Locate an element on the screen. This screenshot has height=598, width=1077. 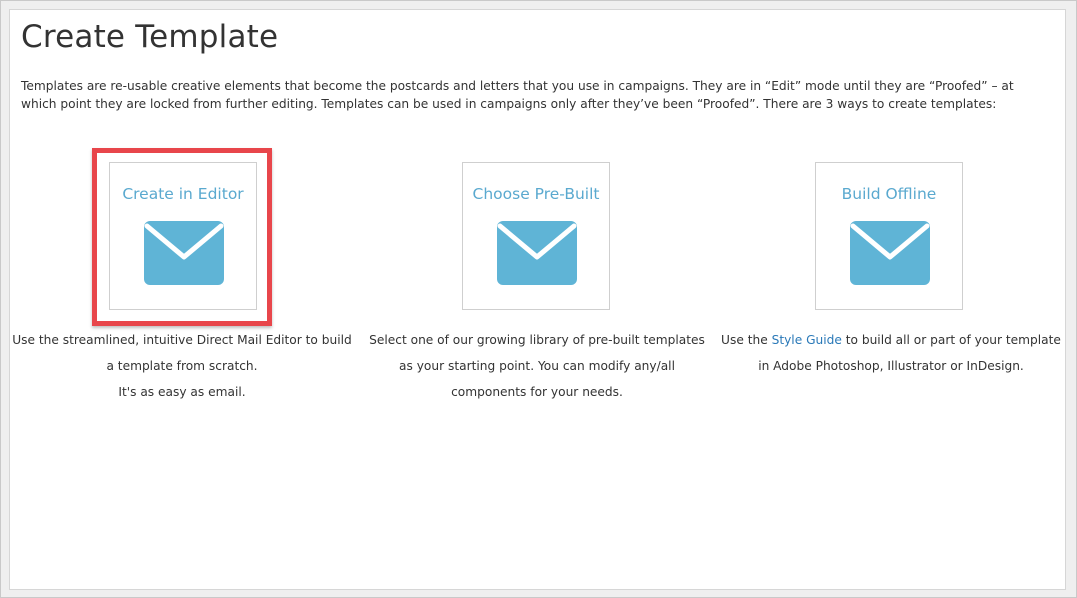
build-offline-card: Build Offline is located at coordinates (889, 236).